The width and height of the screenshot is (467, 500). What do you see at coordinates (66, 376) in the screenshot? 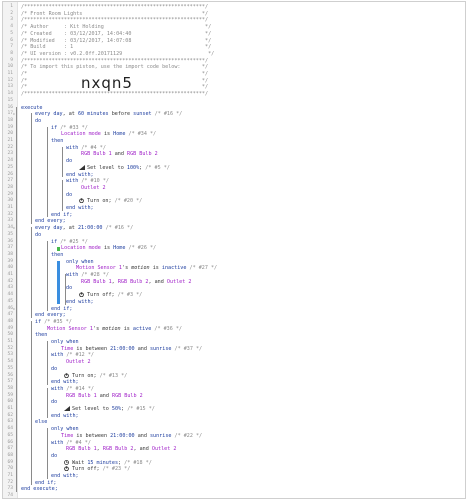
I see `power-icon` at bounding box center [66, 376].